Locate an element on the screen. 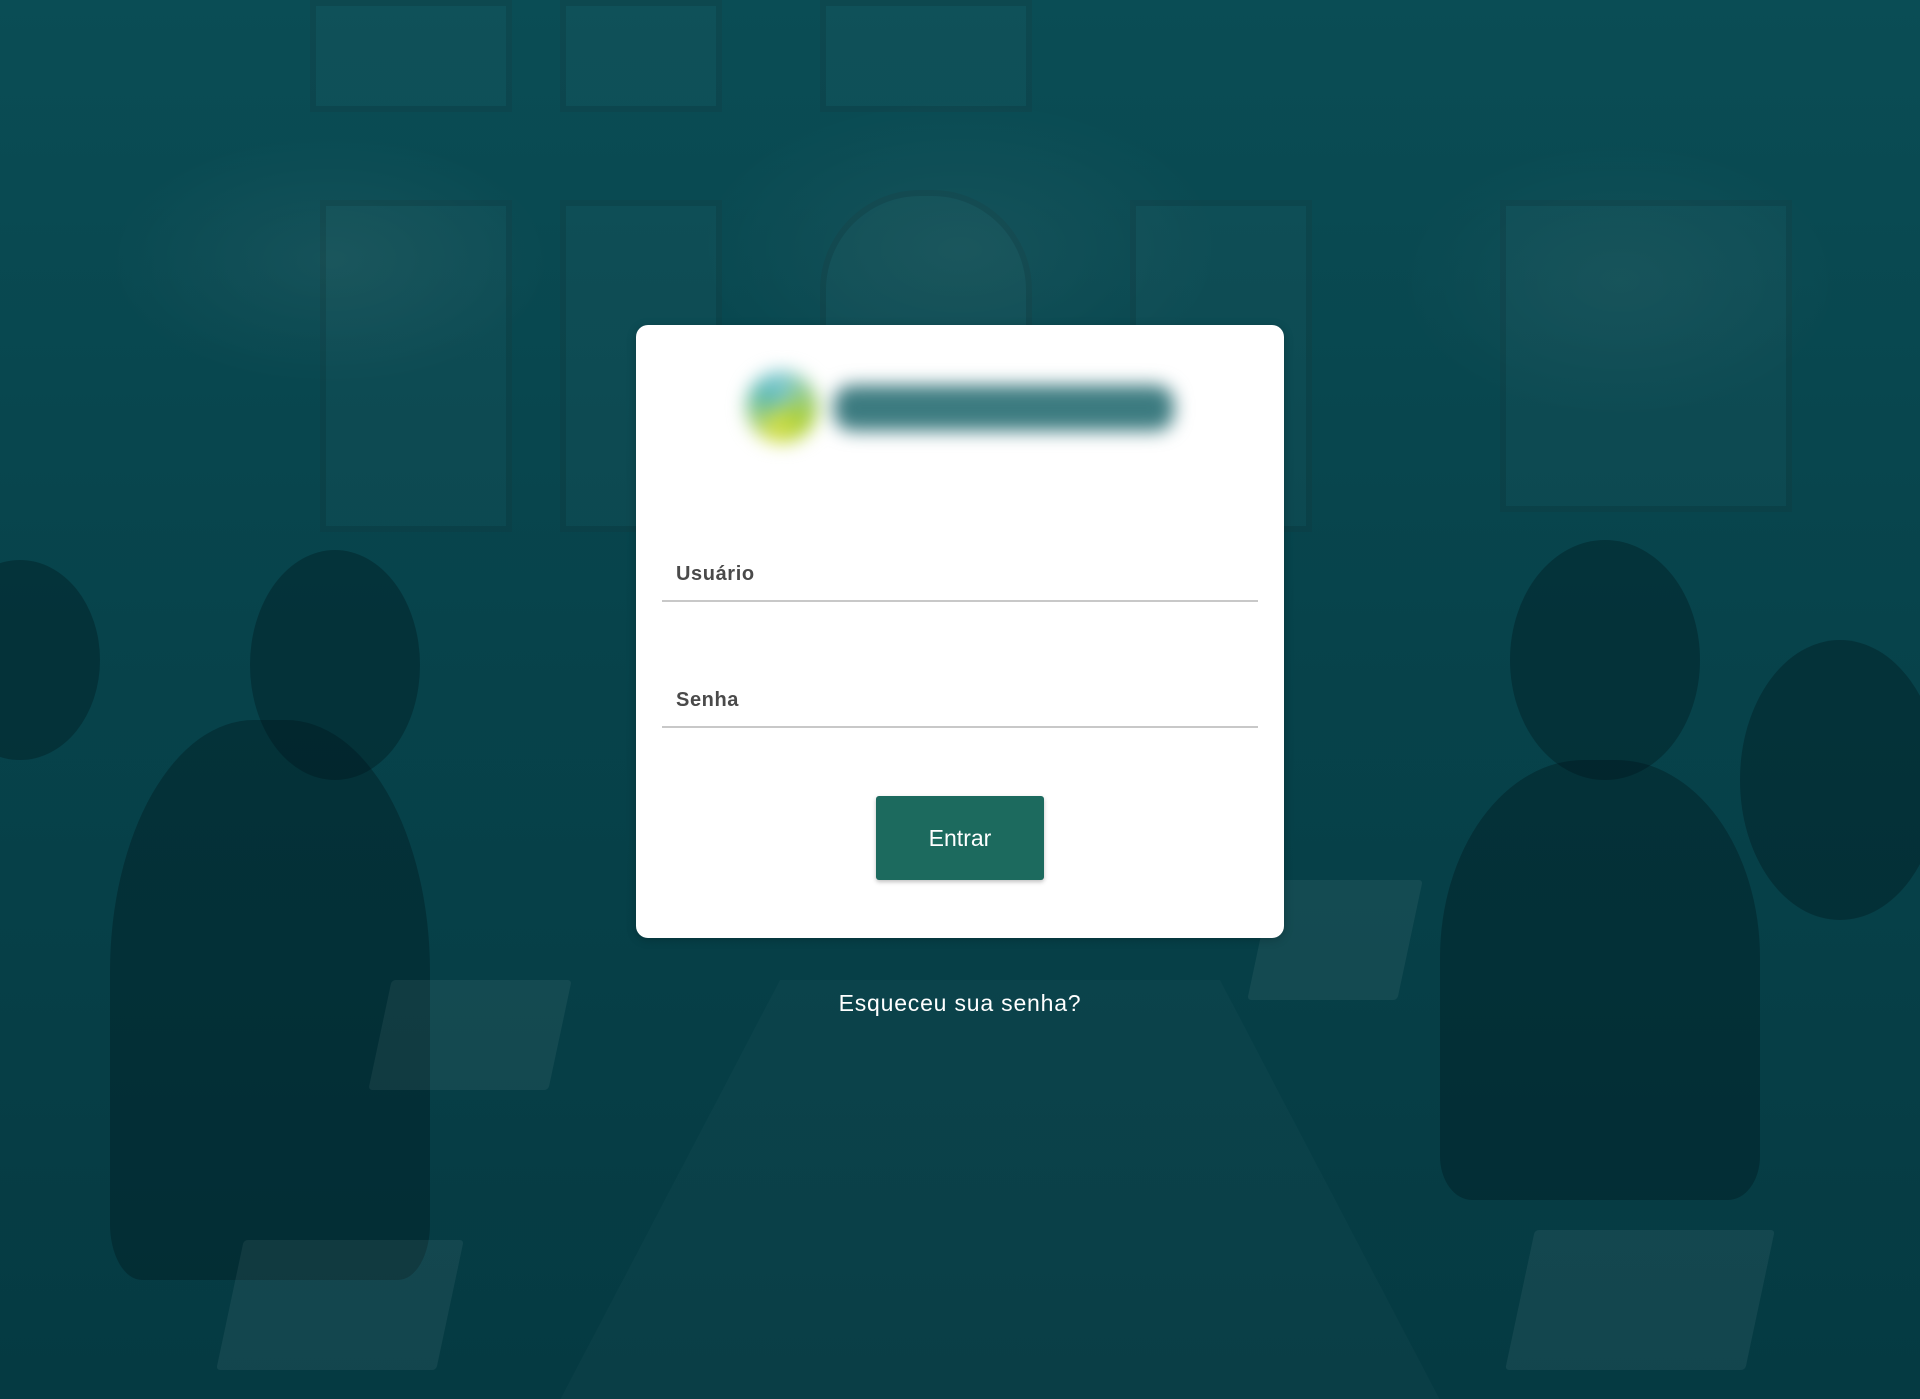 This screenshot has width=1920, height=1399. meeting-table is located at coordinates (1000, 1189).